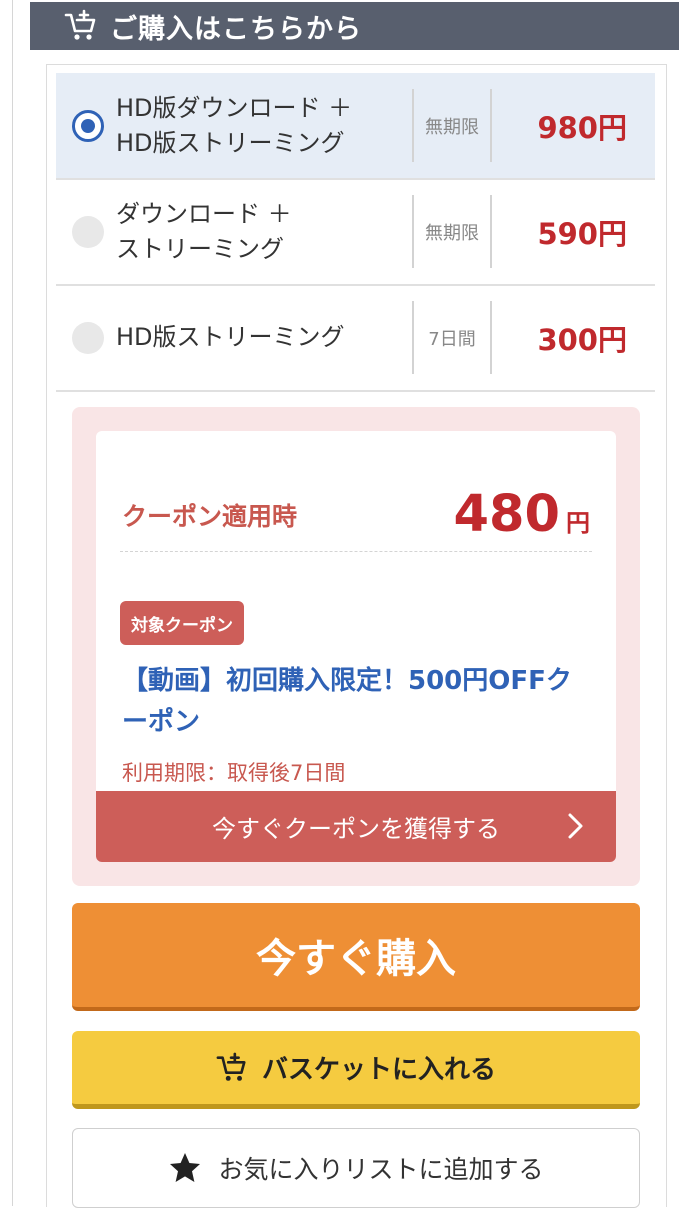  I want to click on purchase-option-hd-download-streaming: HD版ダウンロード ＋ HD版ストリーミング 無期限 980円, so click(355, 126).